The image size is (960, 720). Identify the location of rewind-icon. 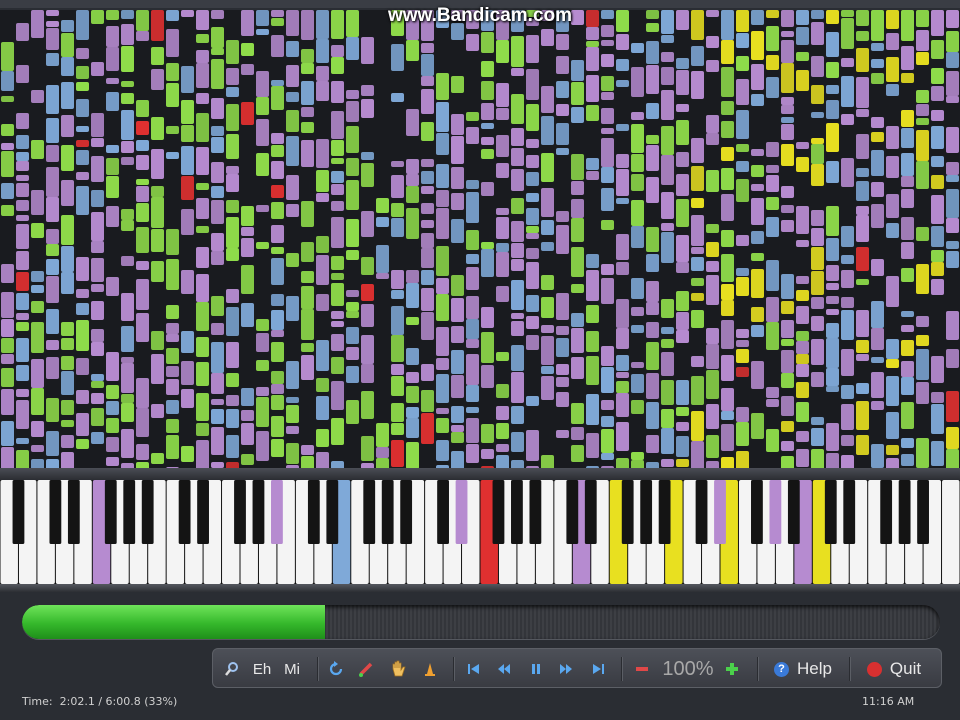
(336, 669).